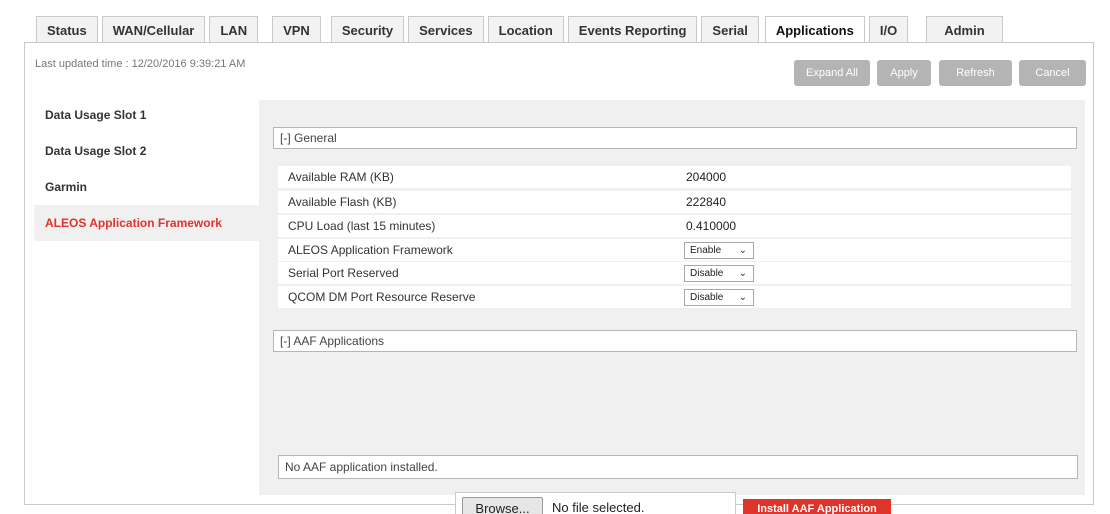  Describe the element at coordinates (832, 73) in the screenshot. I see `expand-all-button: Expand All` at that location.